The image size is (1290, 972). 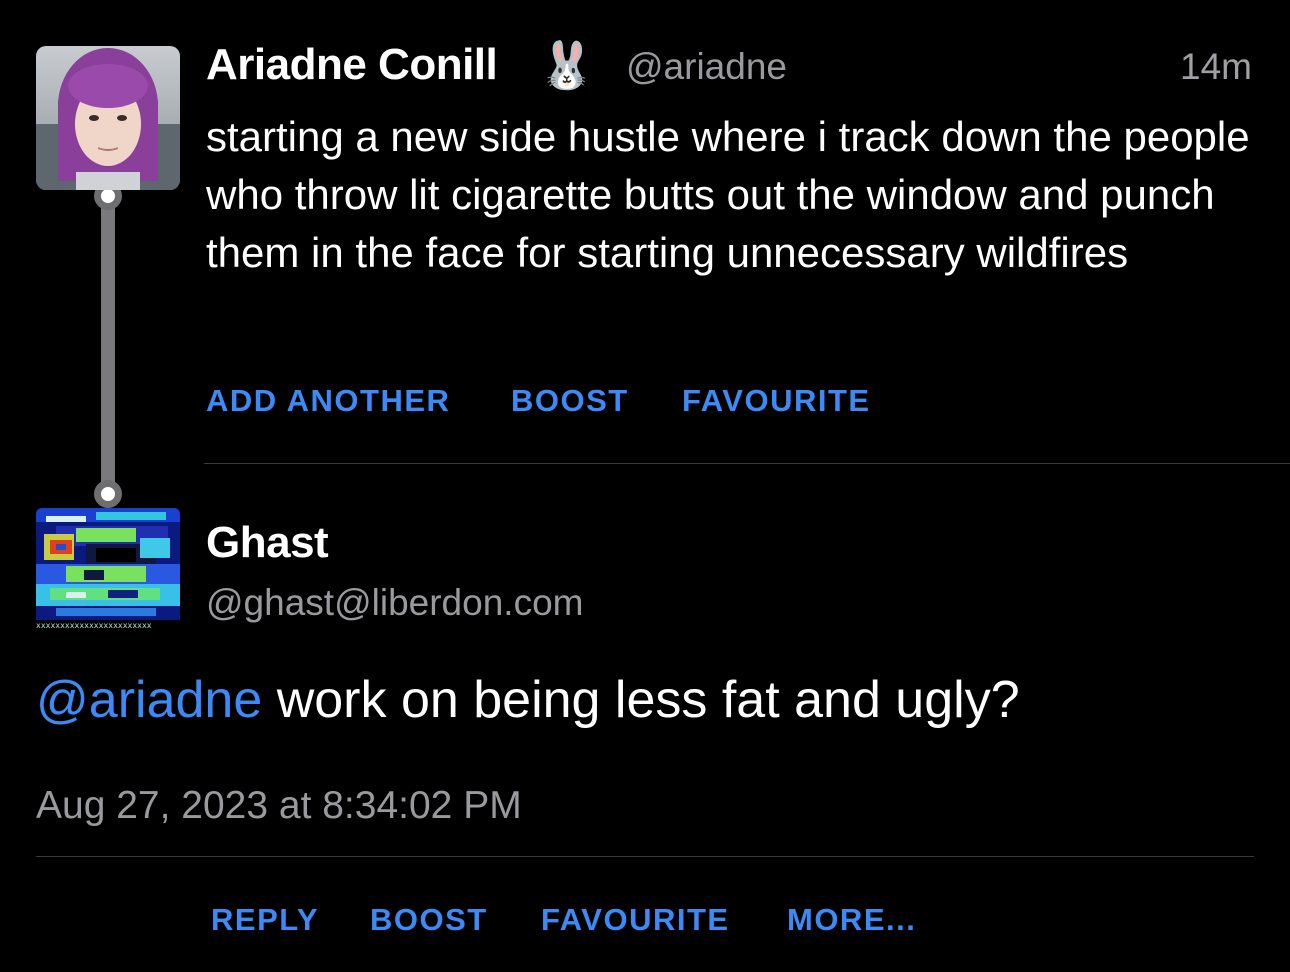 What do you see at coordinates (94, 626) in the screenshot?
I see `avatar-pattern-text: xxxxxxxxxxxxxxxxxxxxxxxx` at bounding box center [94, 626].